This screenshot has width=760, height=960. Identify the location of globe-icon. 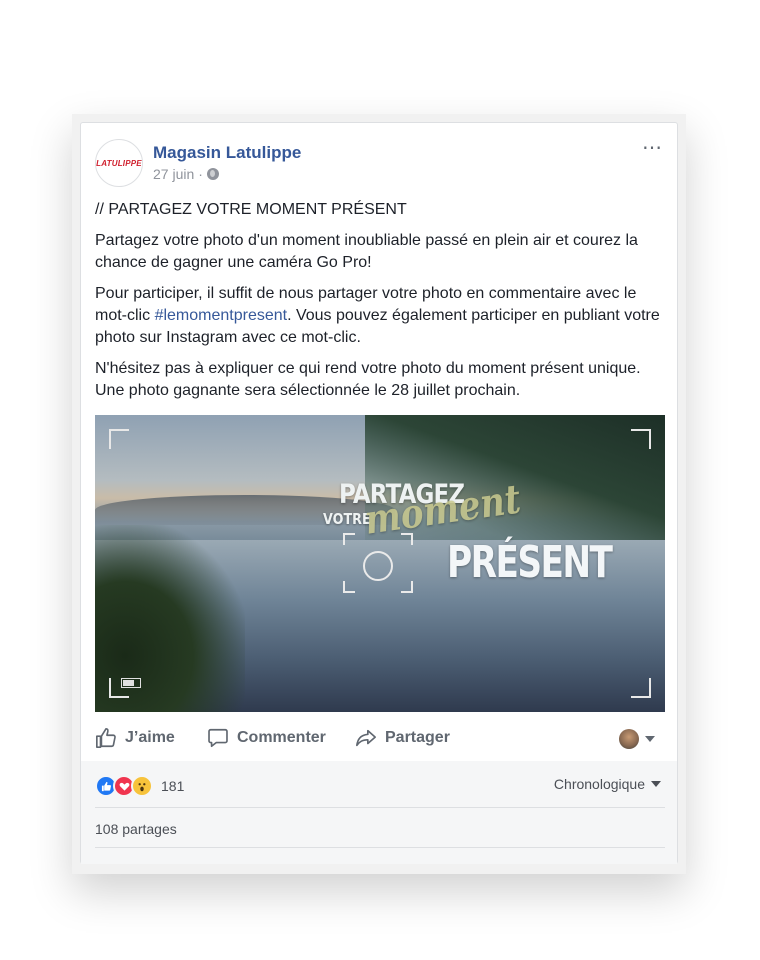
(212, 174).